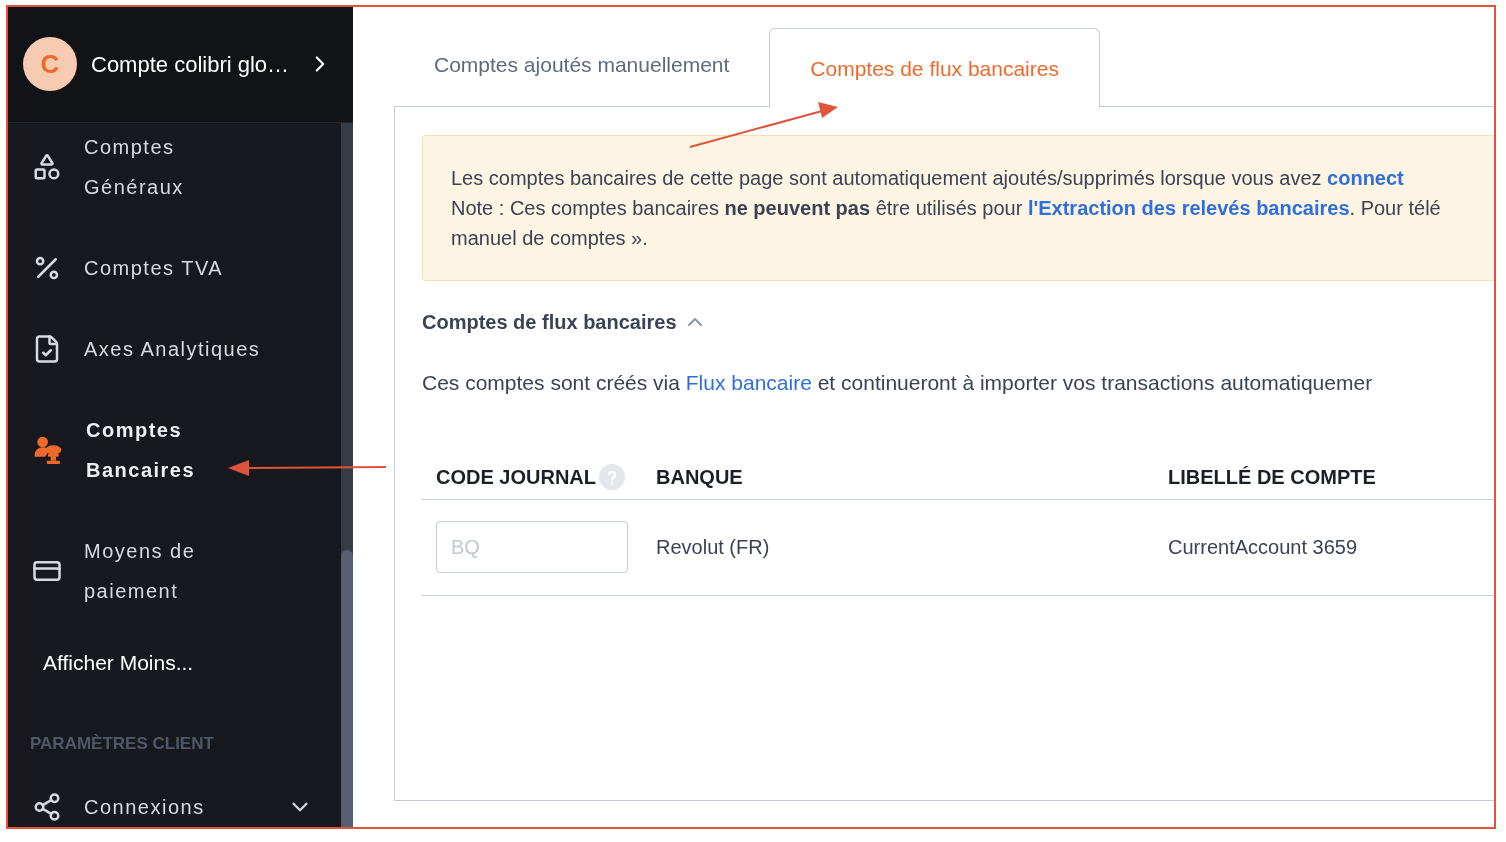  Describe the element at coordinates (141, 450) in the screenshot. I see `sidebar-label: Comptes Bancaires` at that location.